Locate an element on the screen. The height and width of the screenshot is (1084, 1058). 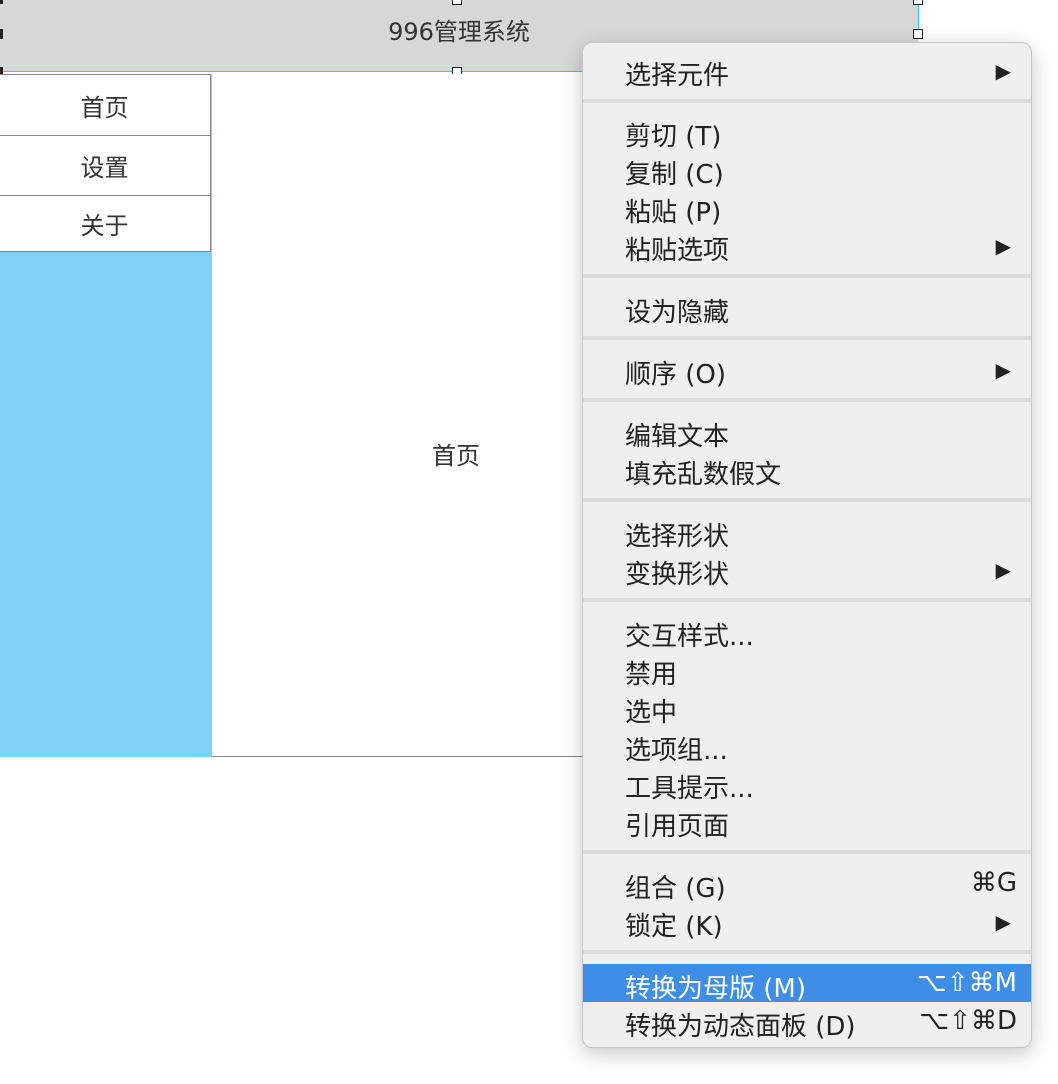
menu-item-convert-to-master: 转换为母版 (M) ⌥⇧⌘M is located at coordinates (807, 984).